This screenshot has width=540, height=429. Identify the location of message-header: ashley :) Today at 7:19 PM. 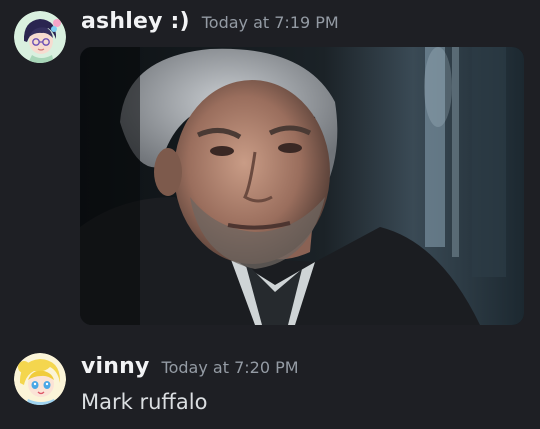
(210, 21).